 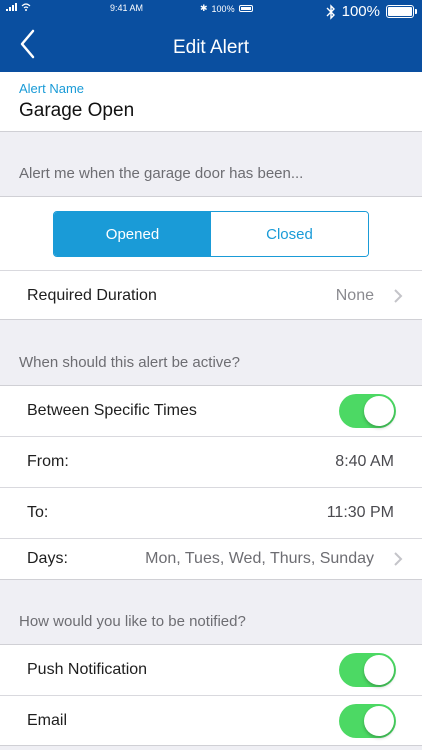 What do you see at coordinates (132, 234) in the screenshot?
I see `segment-opened: Opened` at bounding box center [132, 234].